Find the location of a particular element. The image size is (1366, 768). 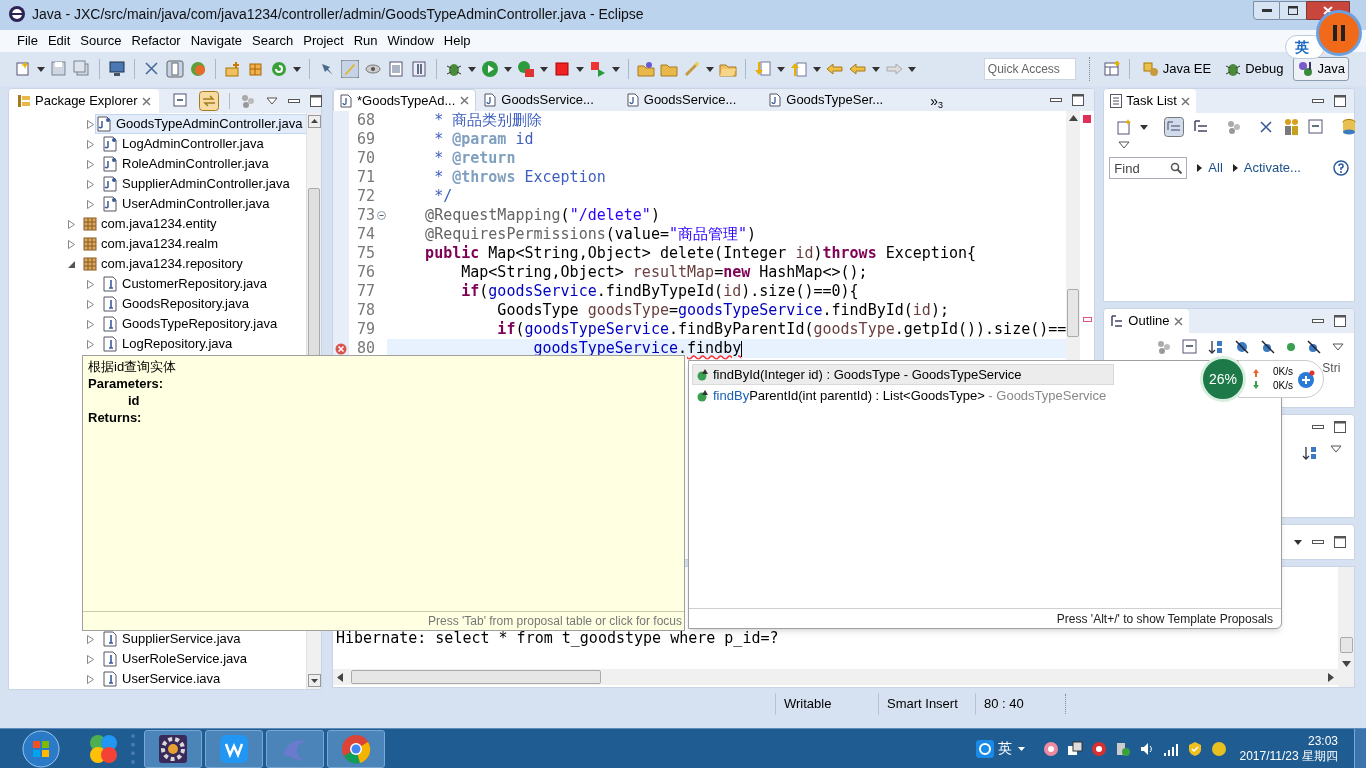

collapse-all-icon is located at coordinates (180, 101).